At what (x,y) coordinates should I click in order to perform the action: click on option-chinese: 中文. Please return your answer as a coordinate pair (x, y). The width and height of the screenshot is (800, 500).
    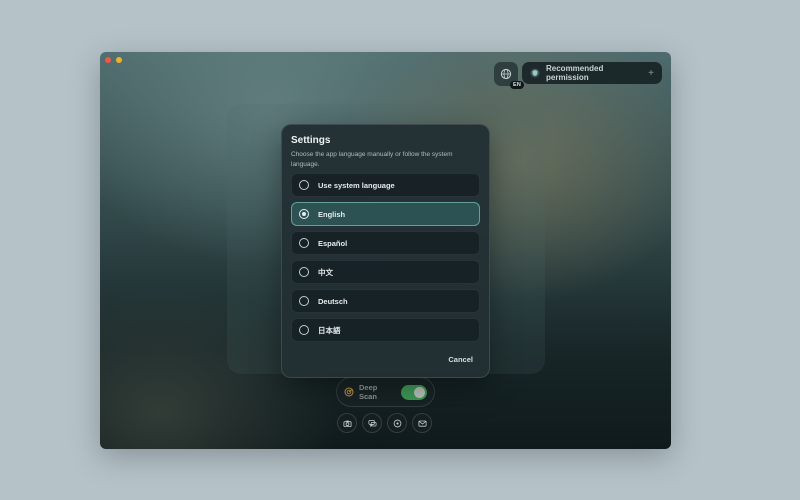
    Looking at the image, I should click on (385, 272).